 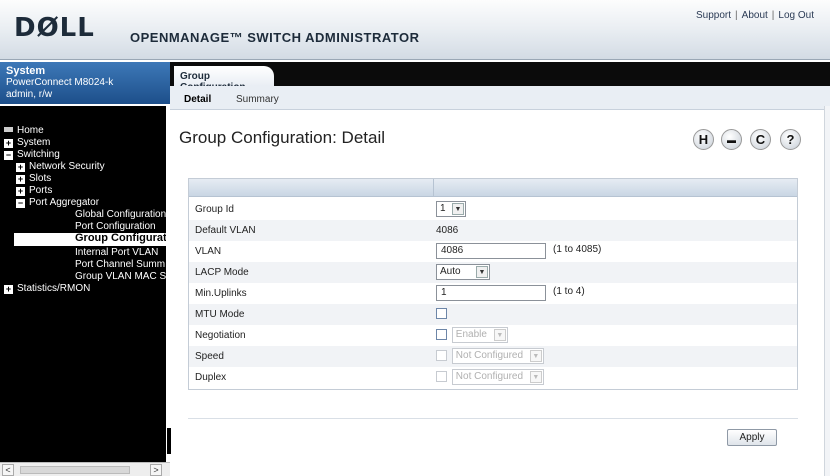 What do you see at coordinates (493, 230) in the screenshot?
I see `row-default-vlan: Default VLAN 4086` at bounding box center [493, 230].